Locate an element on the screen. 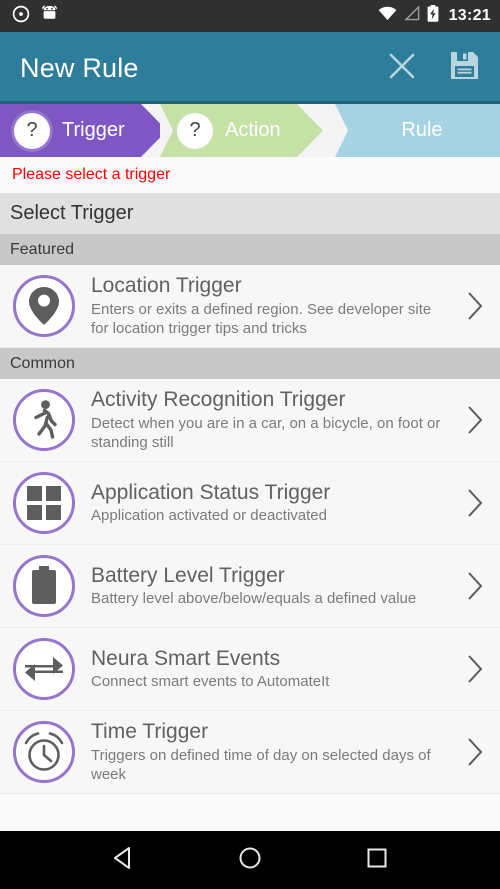 The height and width of the screenshot is (889, 500). two-way-arrows-icon is located at coordinates (44, 669).